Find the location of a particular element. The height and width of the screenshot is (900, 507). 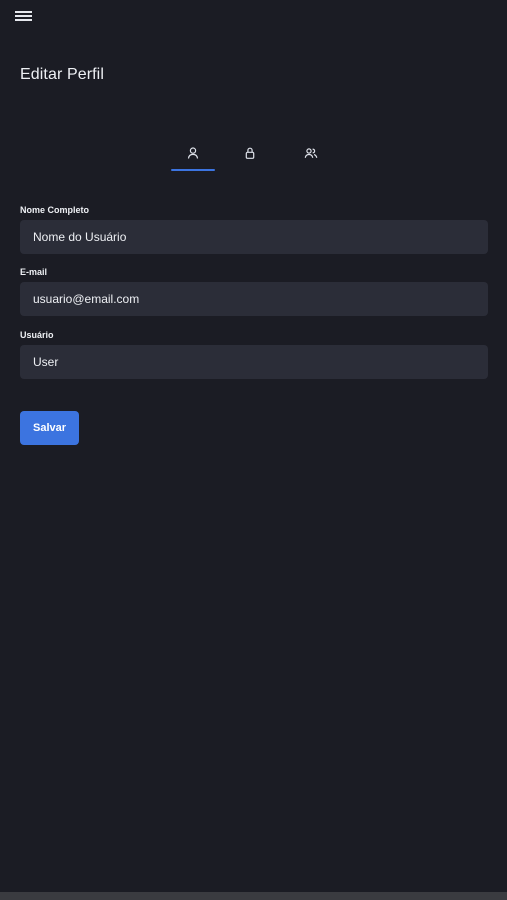

menu-icon is located at coordinates (24, 16).